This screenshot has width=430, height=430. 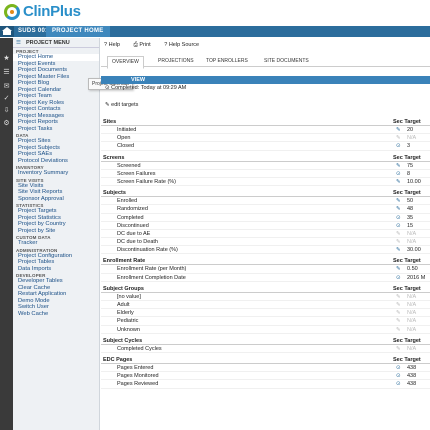 What do you see at coordinates (409, 146) in the screenshot?
I see `stat-value: 3` at bounding box center [409, 146].